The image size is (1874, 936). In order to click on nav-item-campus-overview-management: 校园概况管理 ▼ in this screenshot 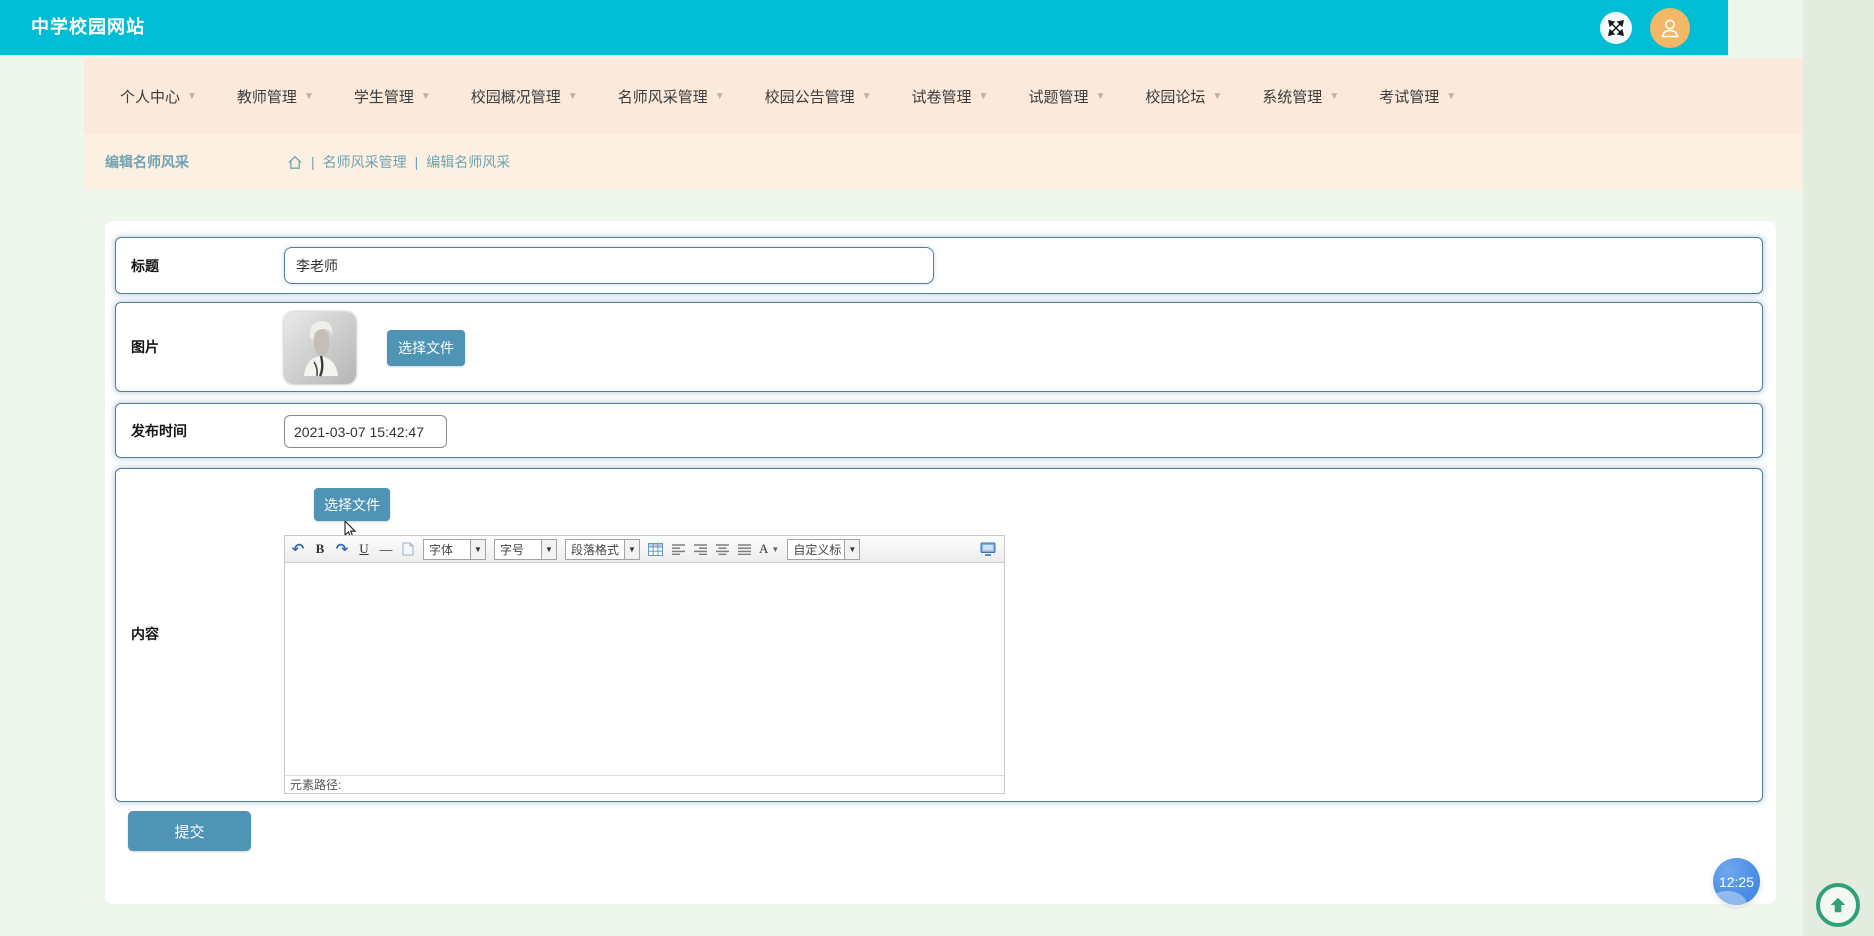, I will do `click(524, 96)`.